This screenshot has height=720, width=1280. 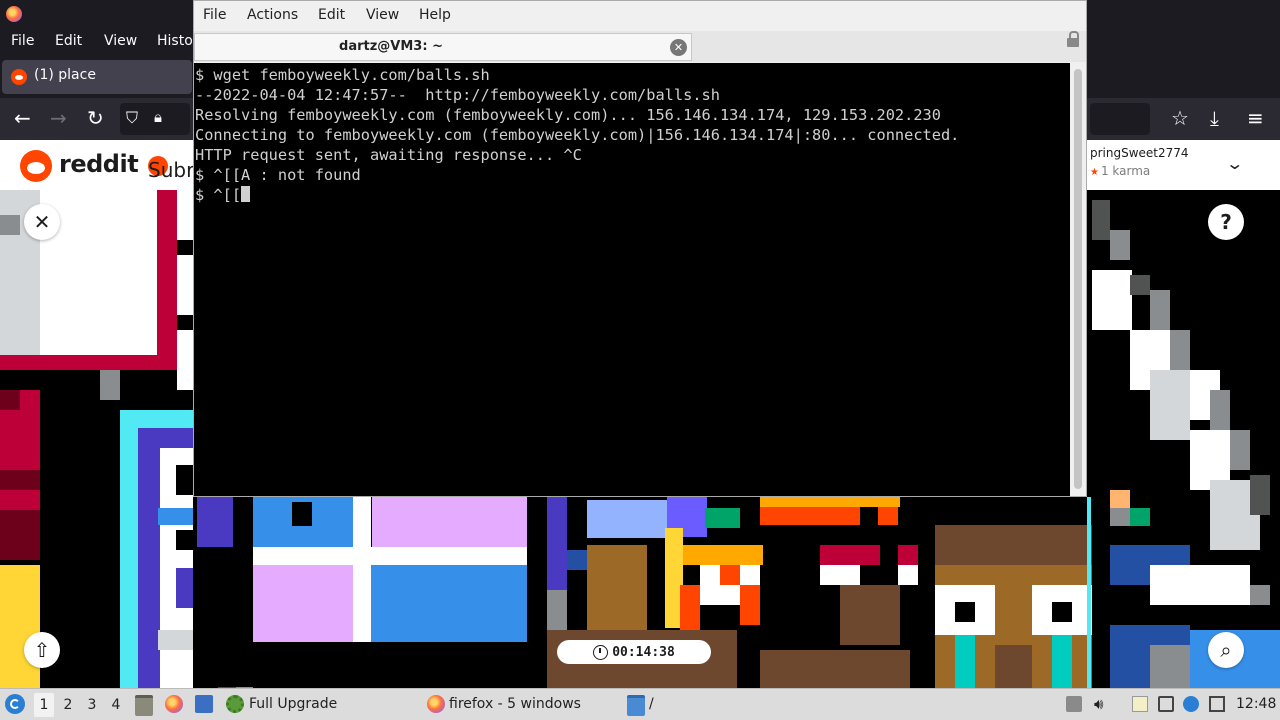 What do you see at coordinates (1217, 704) in the screenshot?
I see `display-icon` at bounding box center [1217, 704].